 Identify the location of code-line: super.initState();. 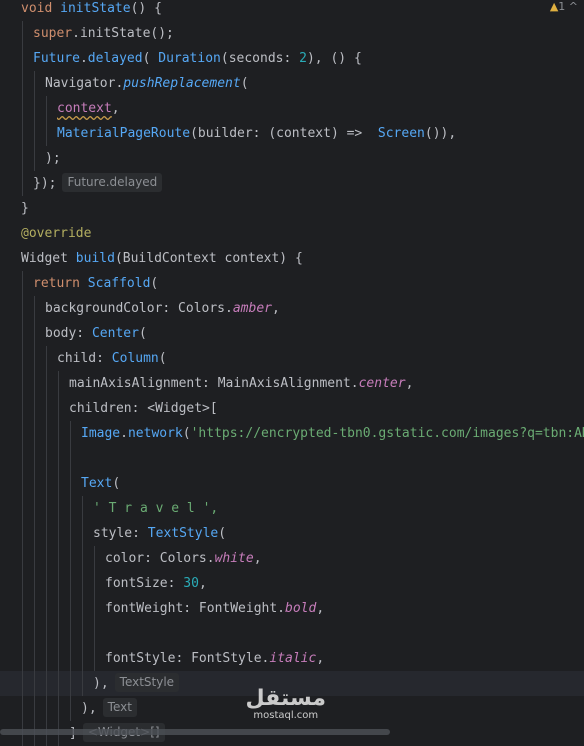
(292, 33).